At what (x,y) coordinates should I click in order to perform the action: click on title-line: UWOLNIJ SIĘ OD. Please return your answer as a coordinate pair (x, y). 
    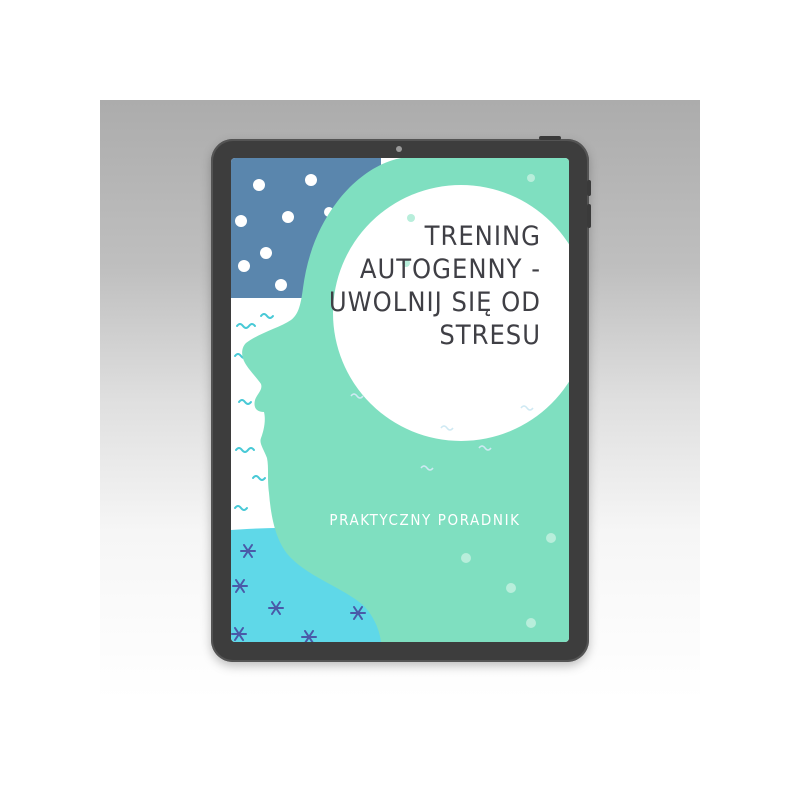
    Looking at the image, I should click on (434, 302).